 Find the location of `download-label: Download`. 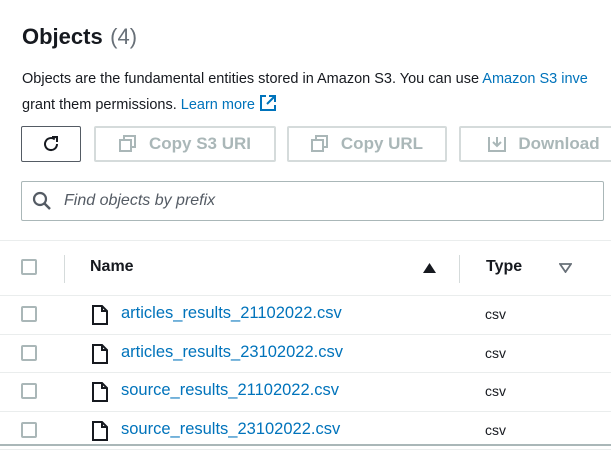

download-label: Download is located at coordinates (559, 143).